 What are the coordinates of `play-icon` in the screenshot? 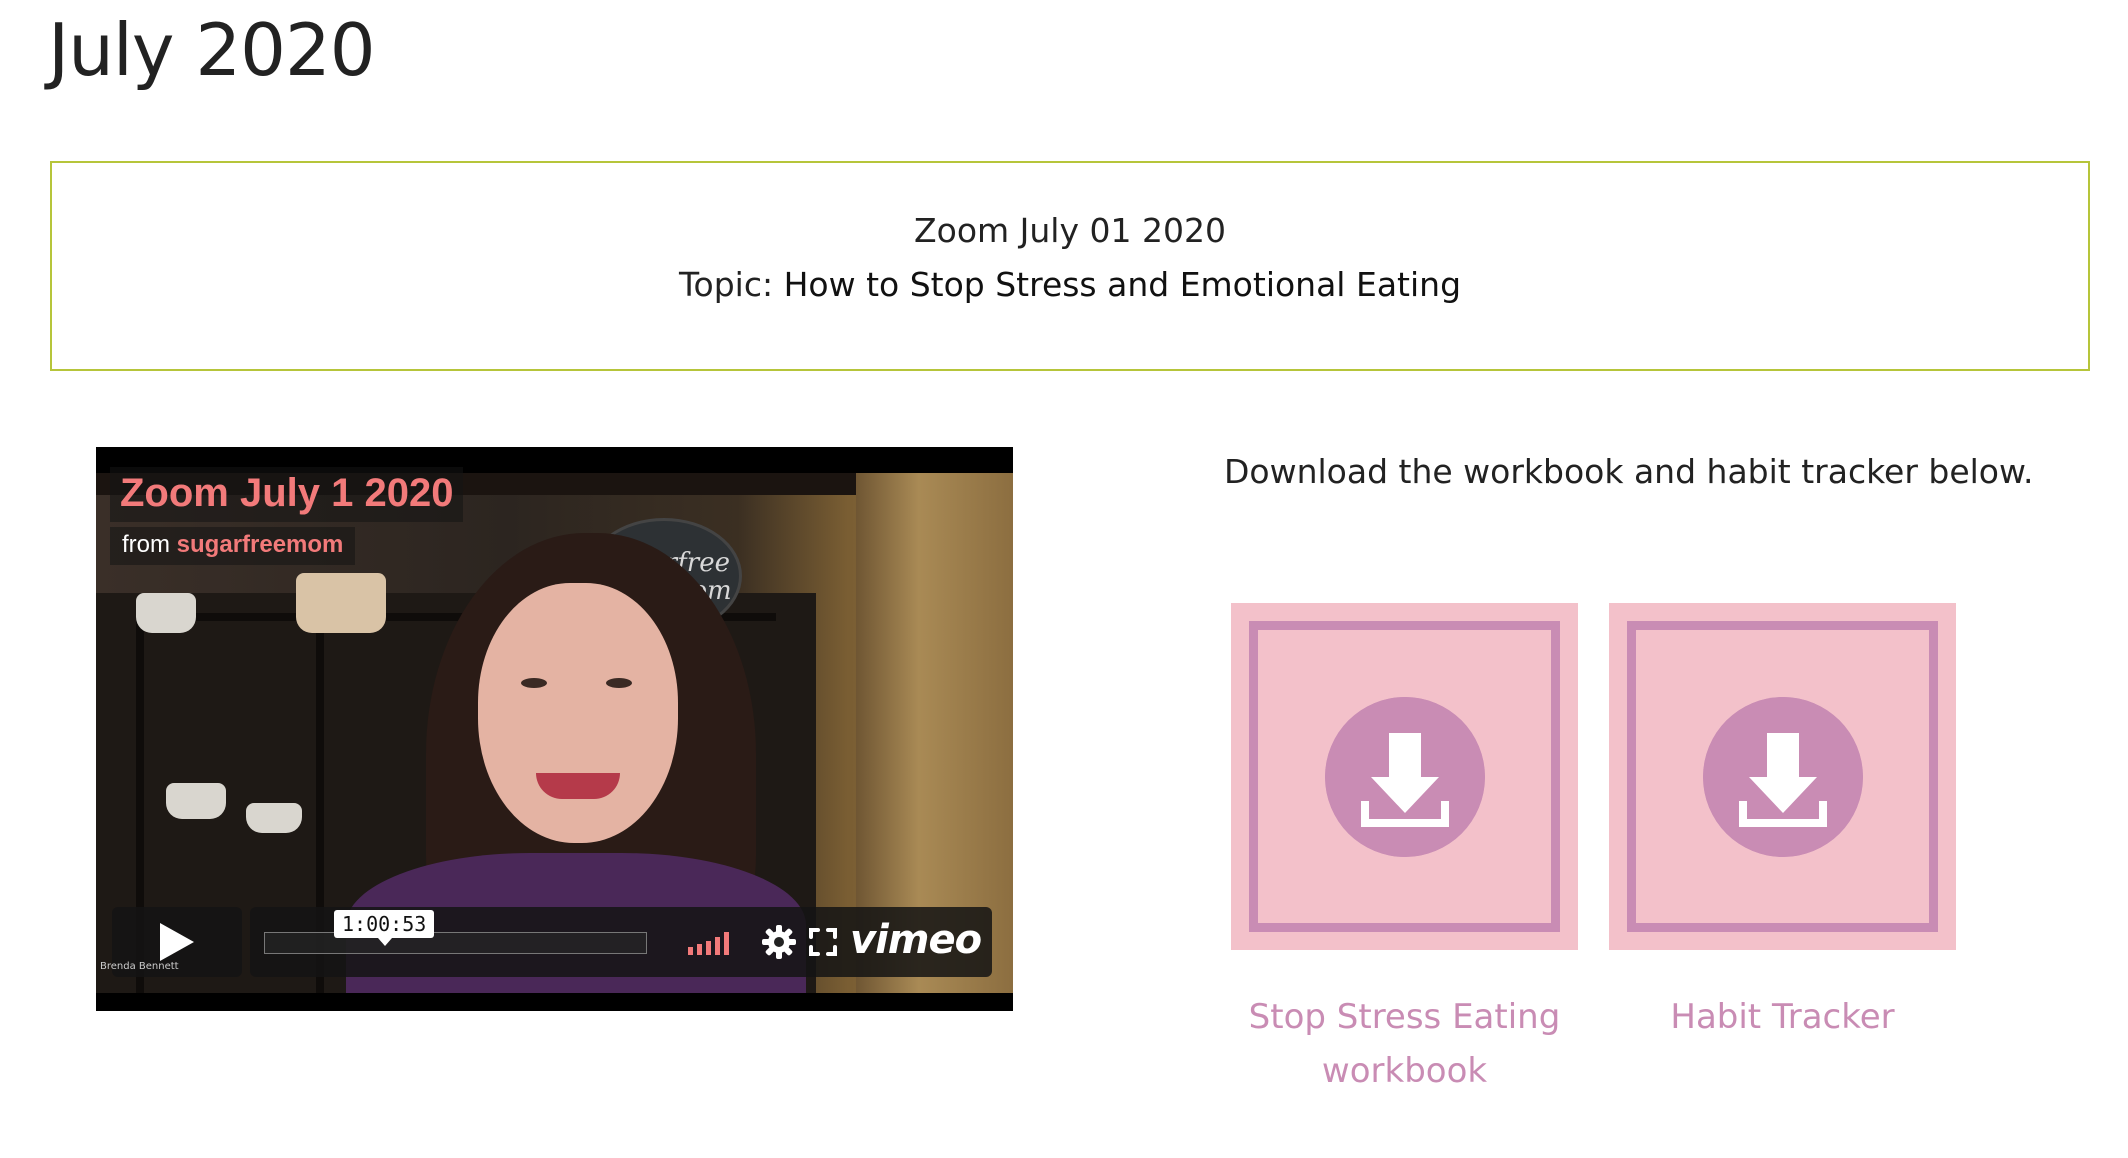 It's located at (177, 942).